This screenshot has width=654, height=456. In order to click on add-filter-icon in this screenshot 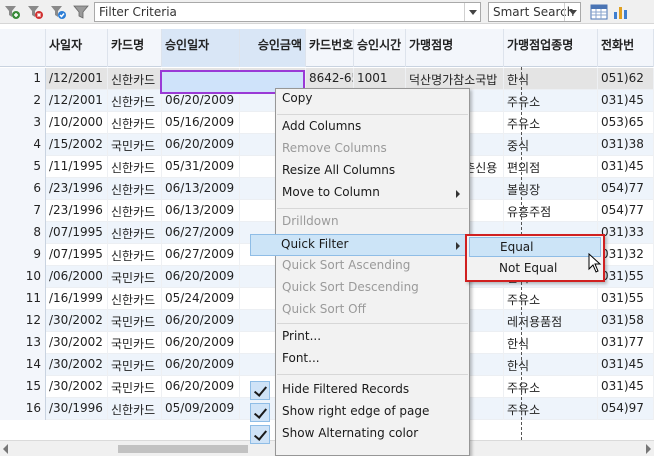, I will do `click(12, 12)`.